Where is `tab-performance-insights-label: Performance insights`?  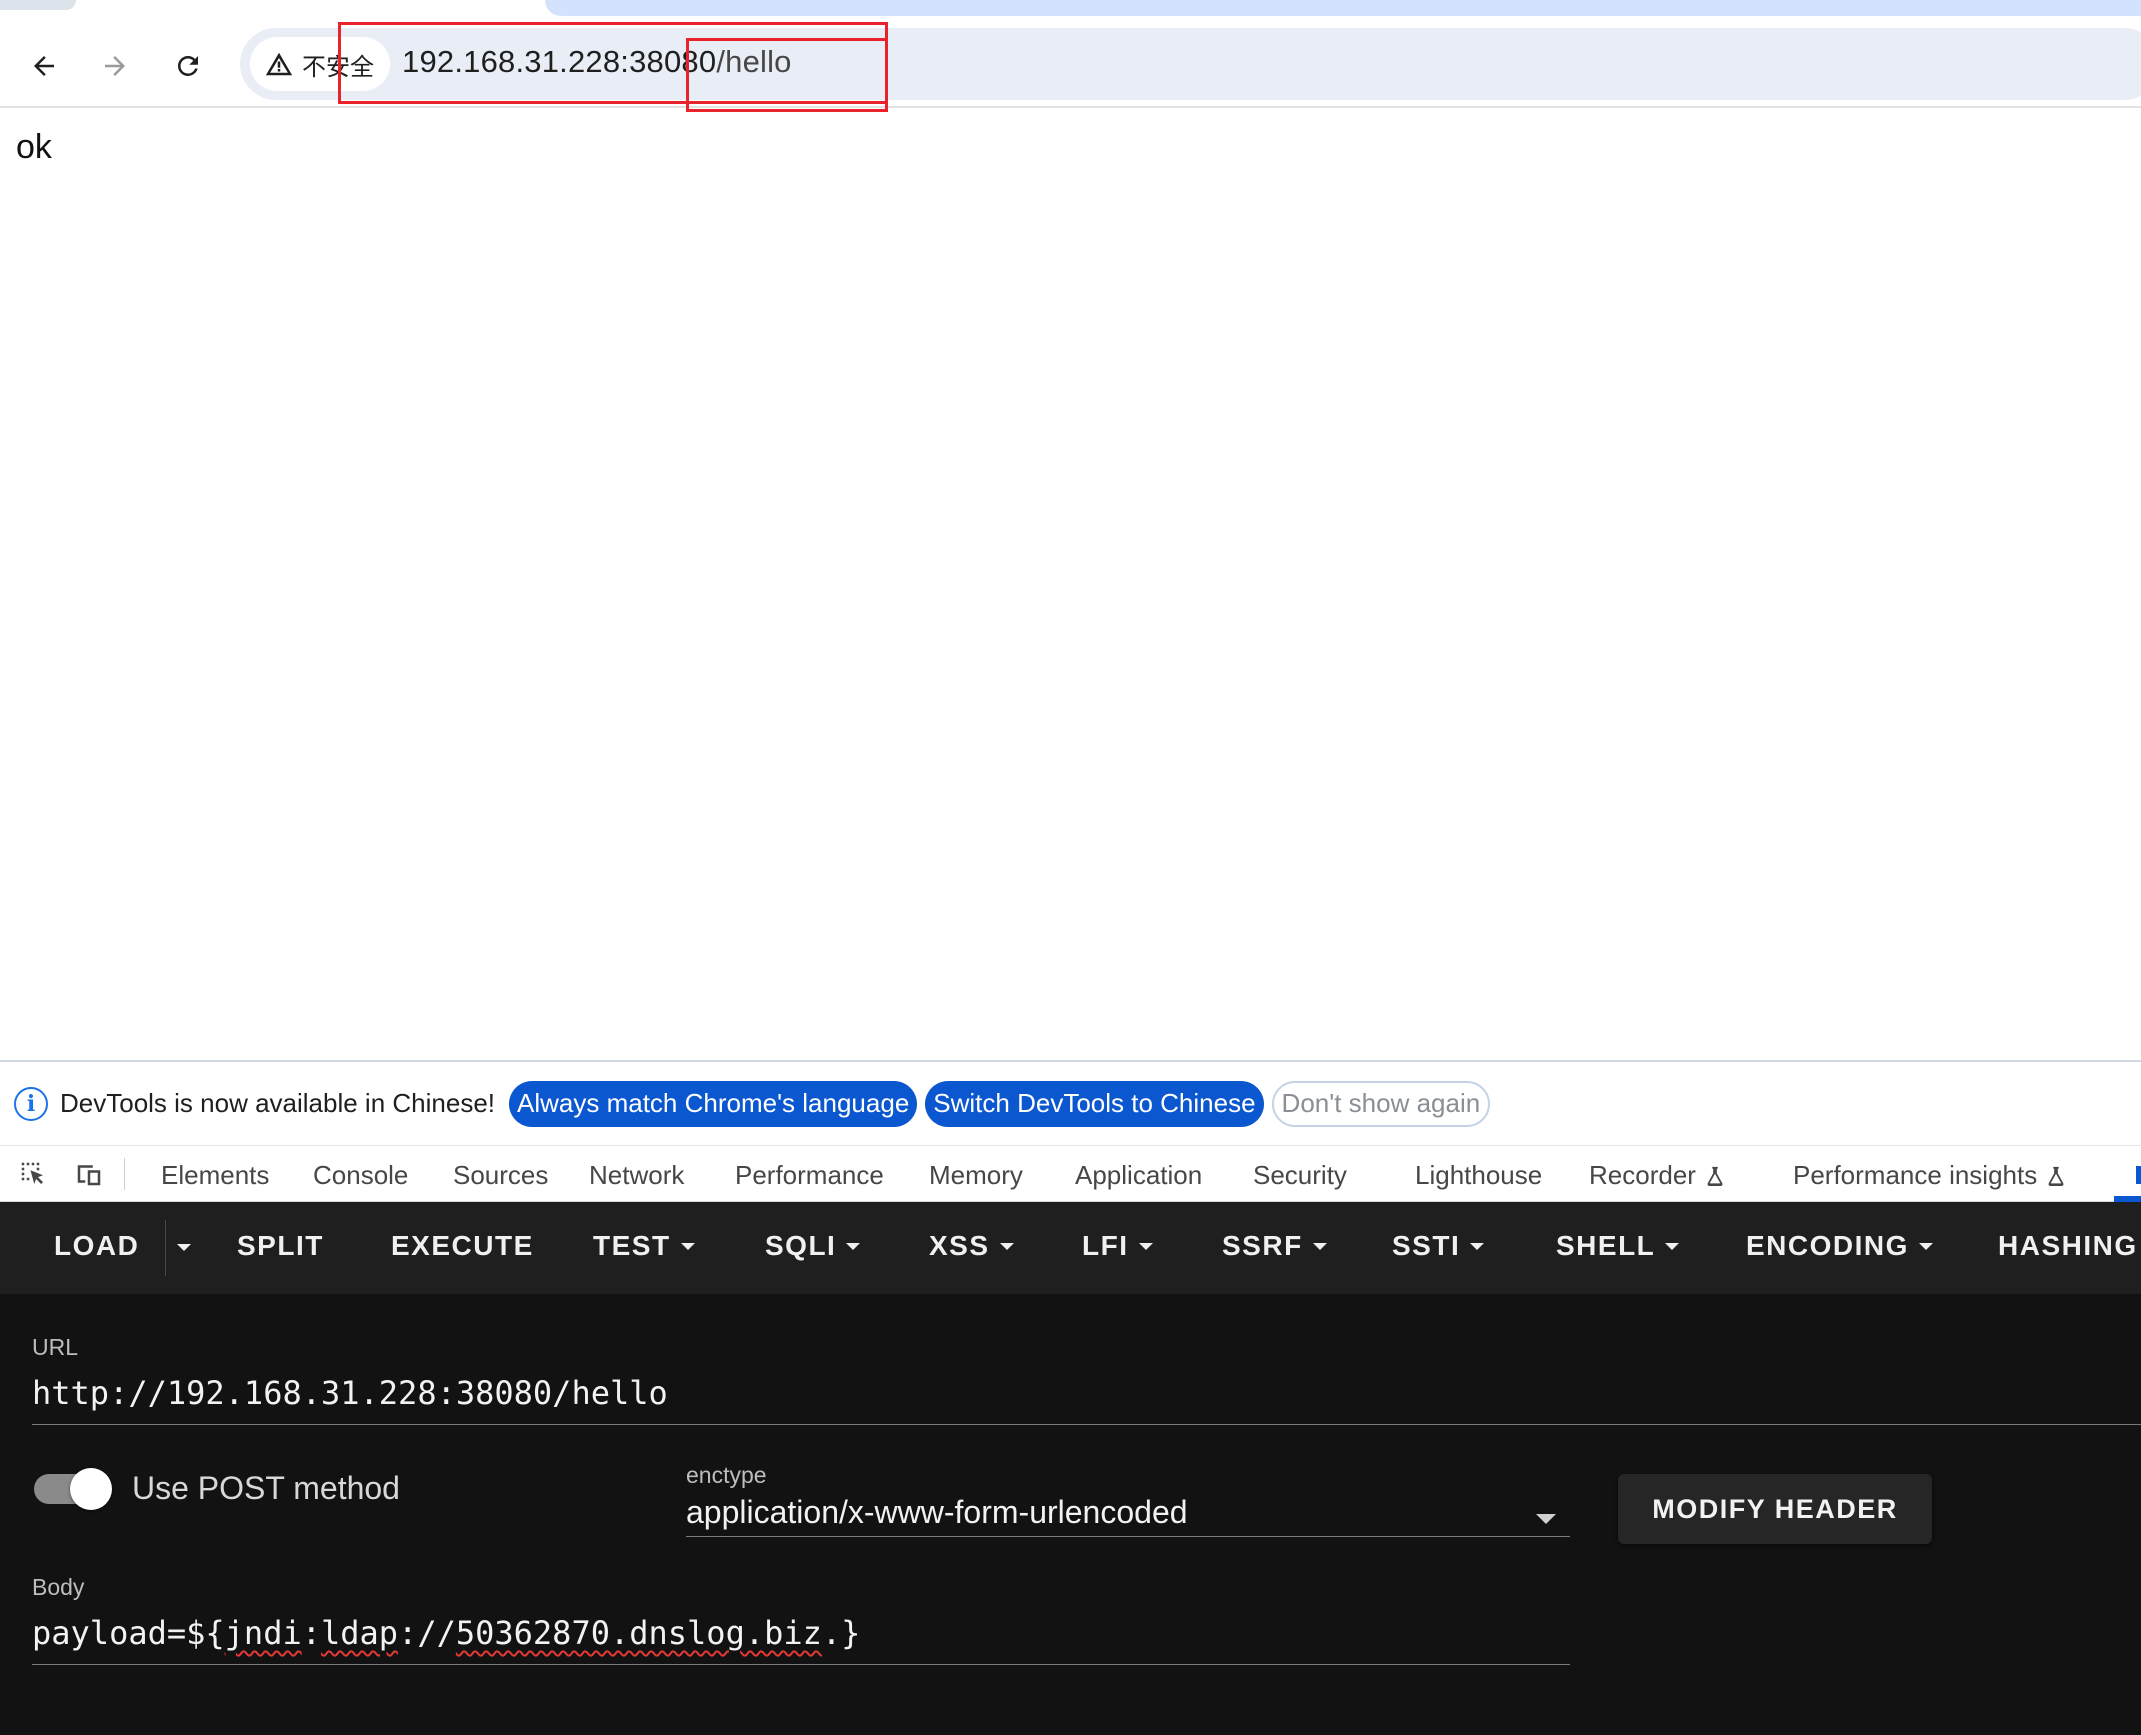
tab-performance-insights-label: Performance insights is located at coordinates (1915, 1175).